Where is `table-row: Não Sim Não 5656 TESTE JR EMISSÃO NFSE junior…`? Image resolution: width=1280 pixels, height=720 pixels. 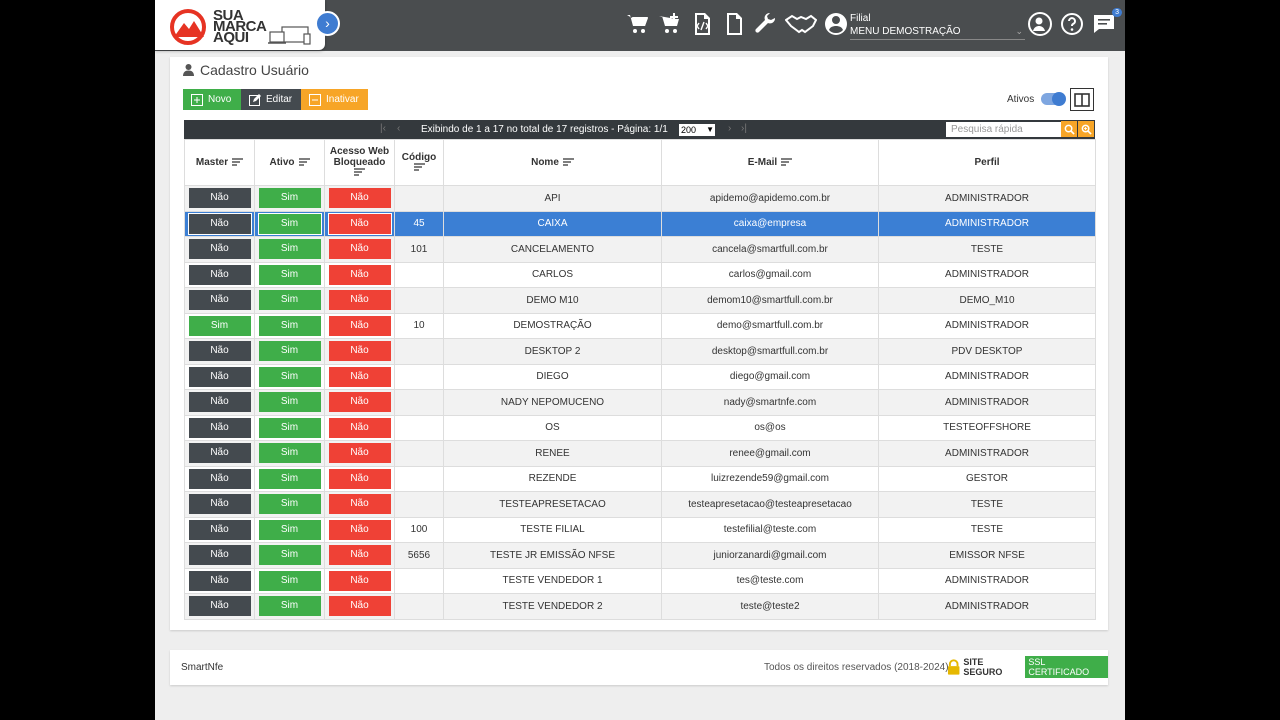 table-row: Não Sim Não 5656 TESTE JR EMISSÃO NFSE junior… is located at coordinates (640, 555).